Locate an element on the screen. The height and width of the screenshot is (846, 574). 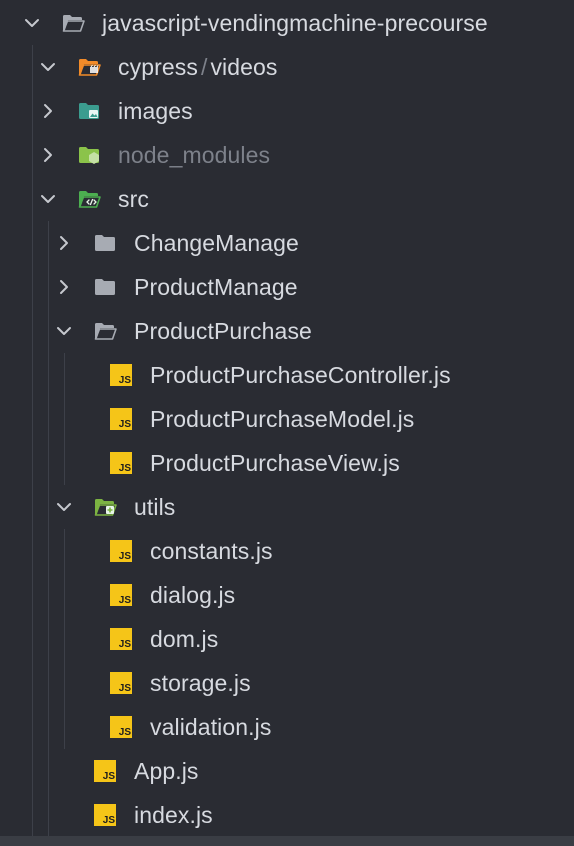
folder-name: ProductManage is located at coordinates (216, 287).